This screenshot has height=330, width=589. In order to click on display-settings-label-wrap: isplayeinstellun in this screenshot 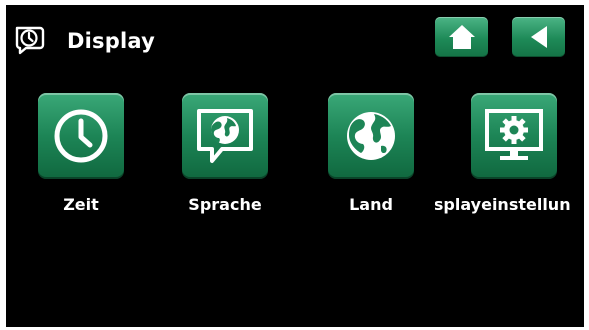, I will do `click(509, 204)`.